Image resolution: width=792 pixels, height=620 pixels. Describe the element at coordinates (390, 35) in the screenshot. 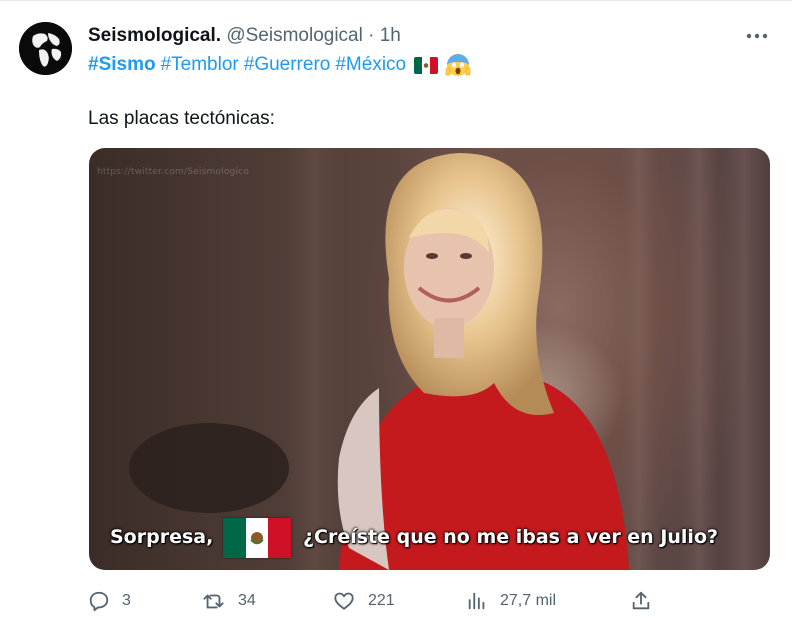

I see `tweet-timestamp: 1h` at that location.